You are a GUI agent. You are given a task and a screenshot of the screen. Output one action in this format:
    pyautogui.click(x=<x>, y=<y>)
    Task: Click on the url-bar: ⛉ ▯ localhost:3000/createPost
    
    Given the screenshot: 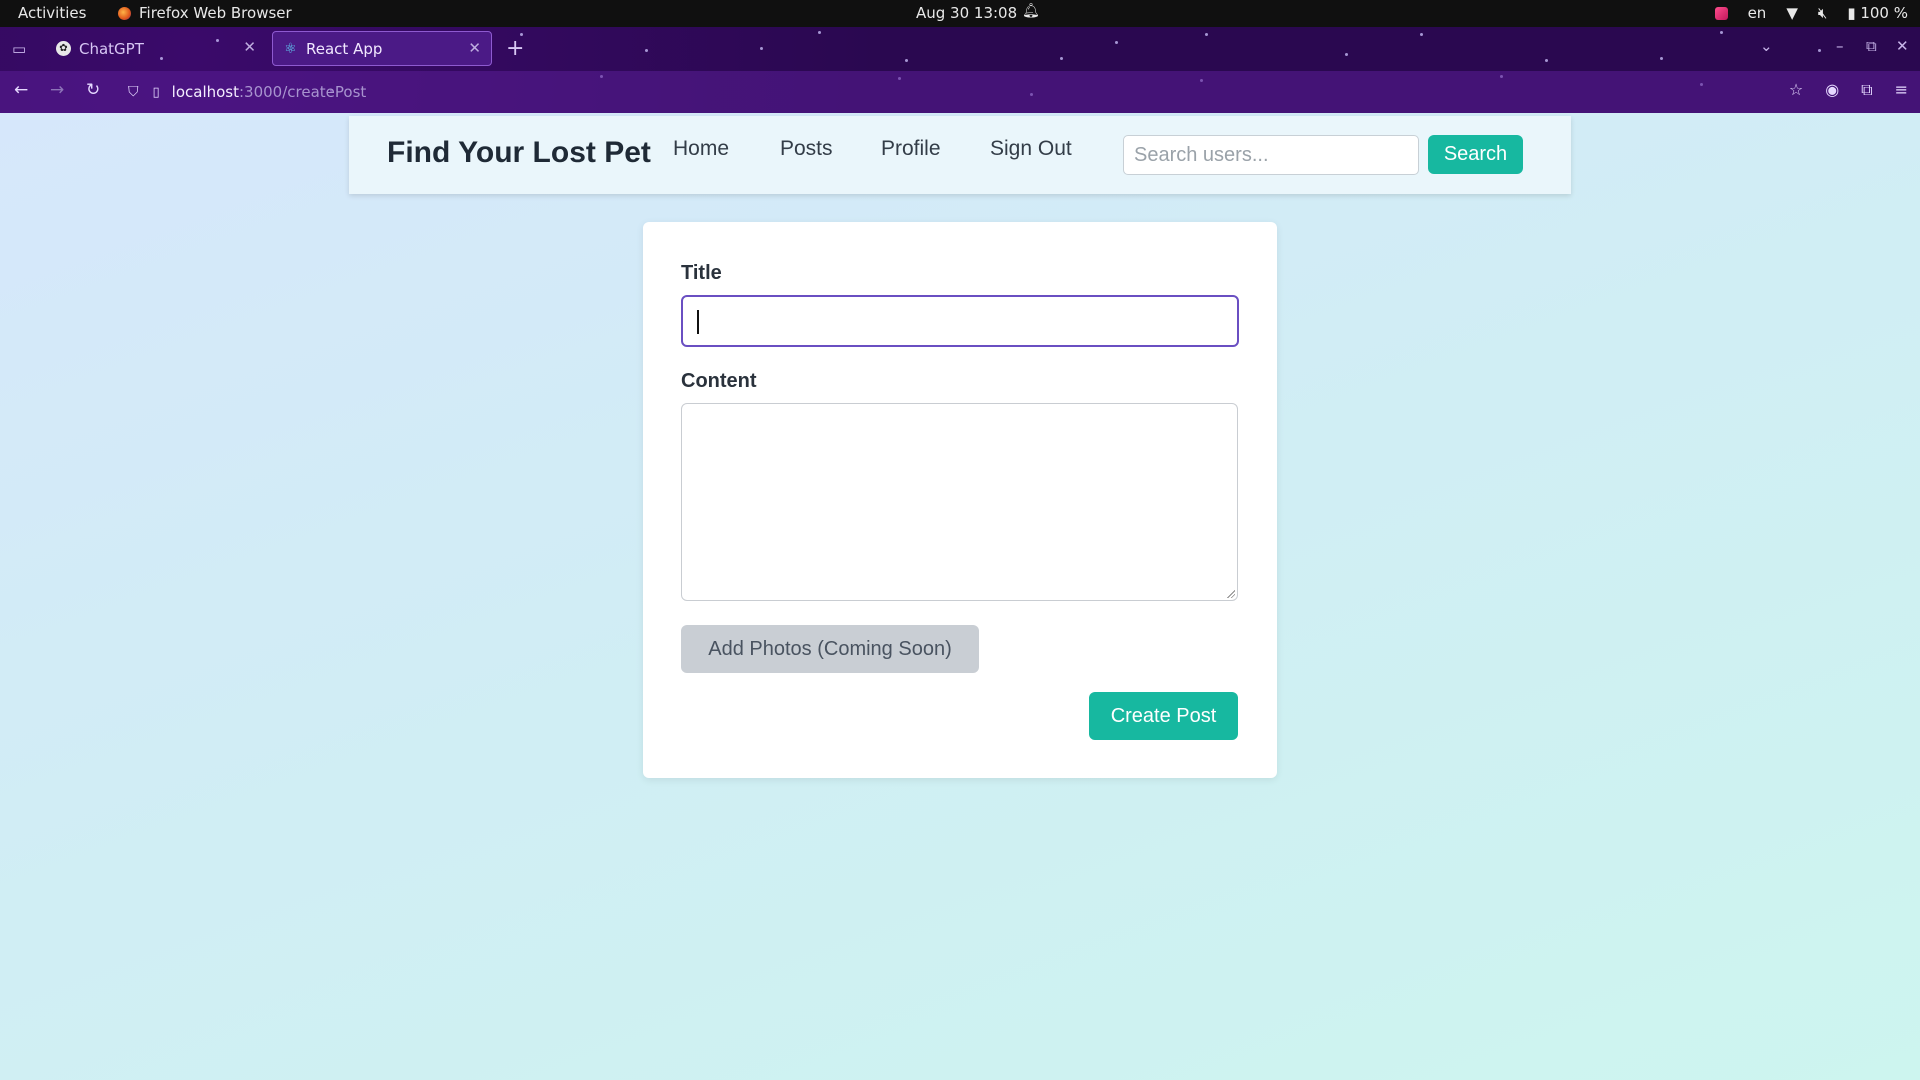 What is the action you would take?
    pyautogui.click(x=950, y=92)
    